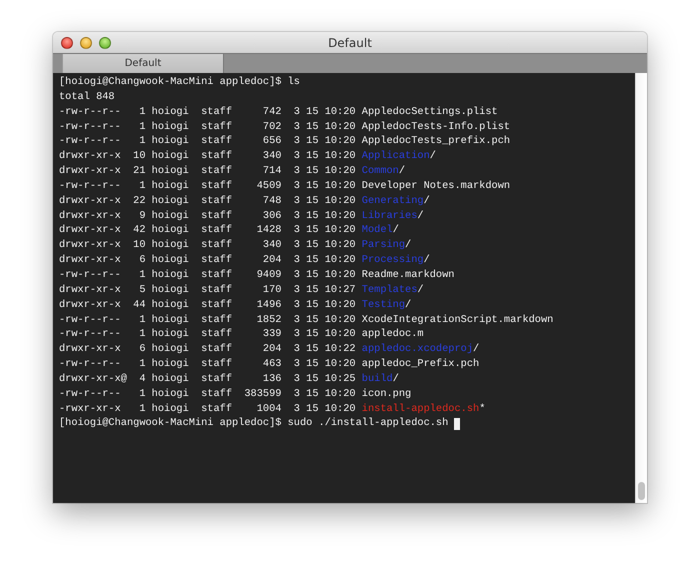 This screenshot has height=577, width=700. I want to click on listing-line: -rw-r--r-- 1 hoiogi staff 383599 3 15 10:20 icon.png, so click(235, 394).